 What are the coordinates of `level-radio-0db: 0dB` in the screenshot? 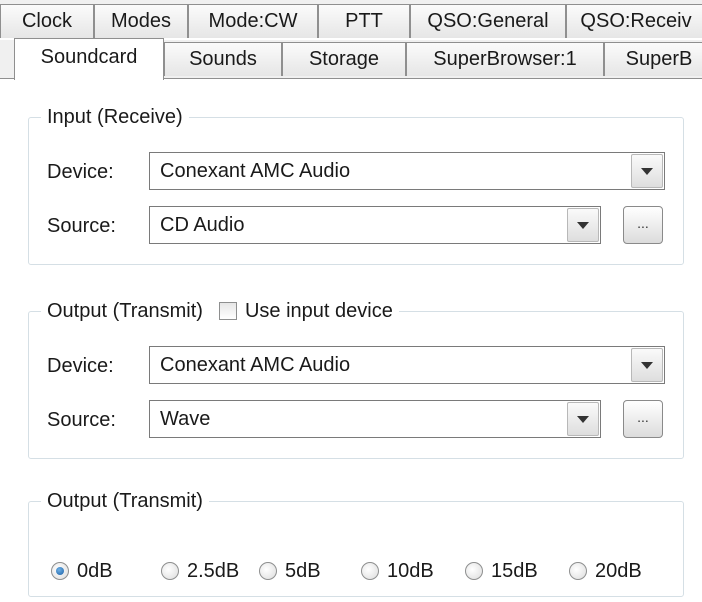 It's located at (82, 571).